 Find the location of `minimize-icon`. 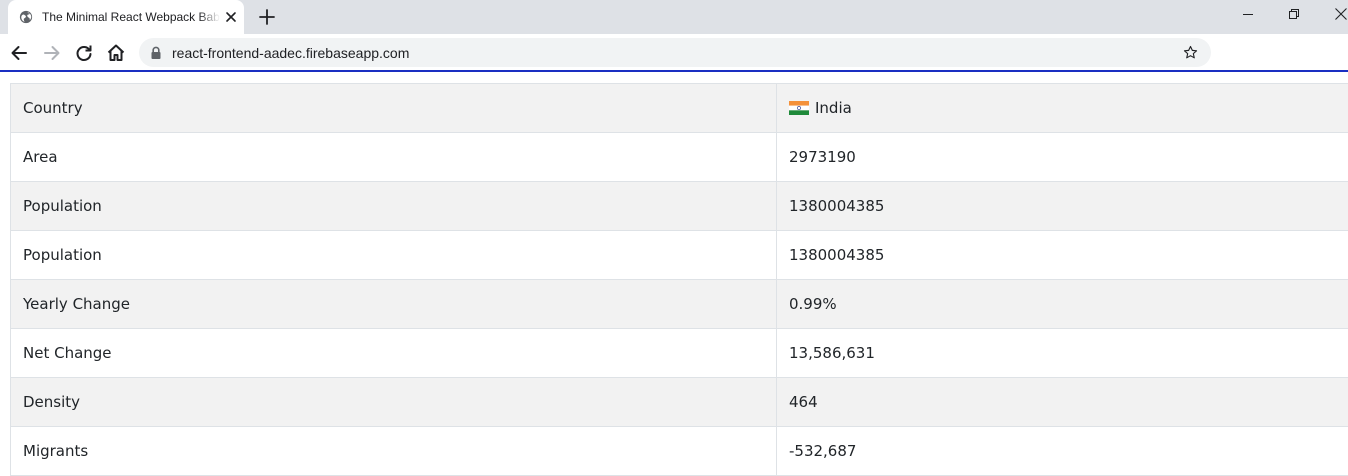

minimize-icon is located at coordinates (1248, 14).